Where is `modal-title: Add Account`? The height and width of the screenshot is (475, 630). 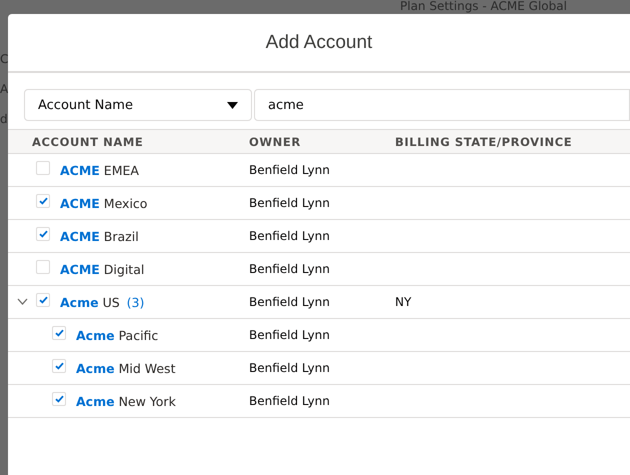
modal-title: Add Account is located at coordinates (319, 43).